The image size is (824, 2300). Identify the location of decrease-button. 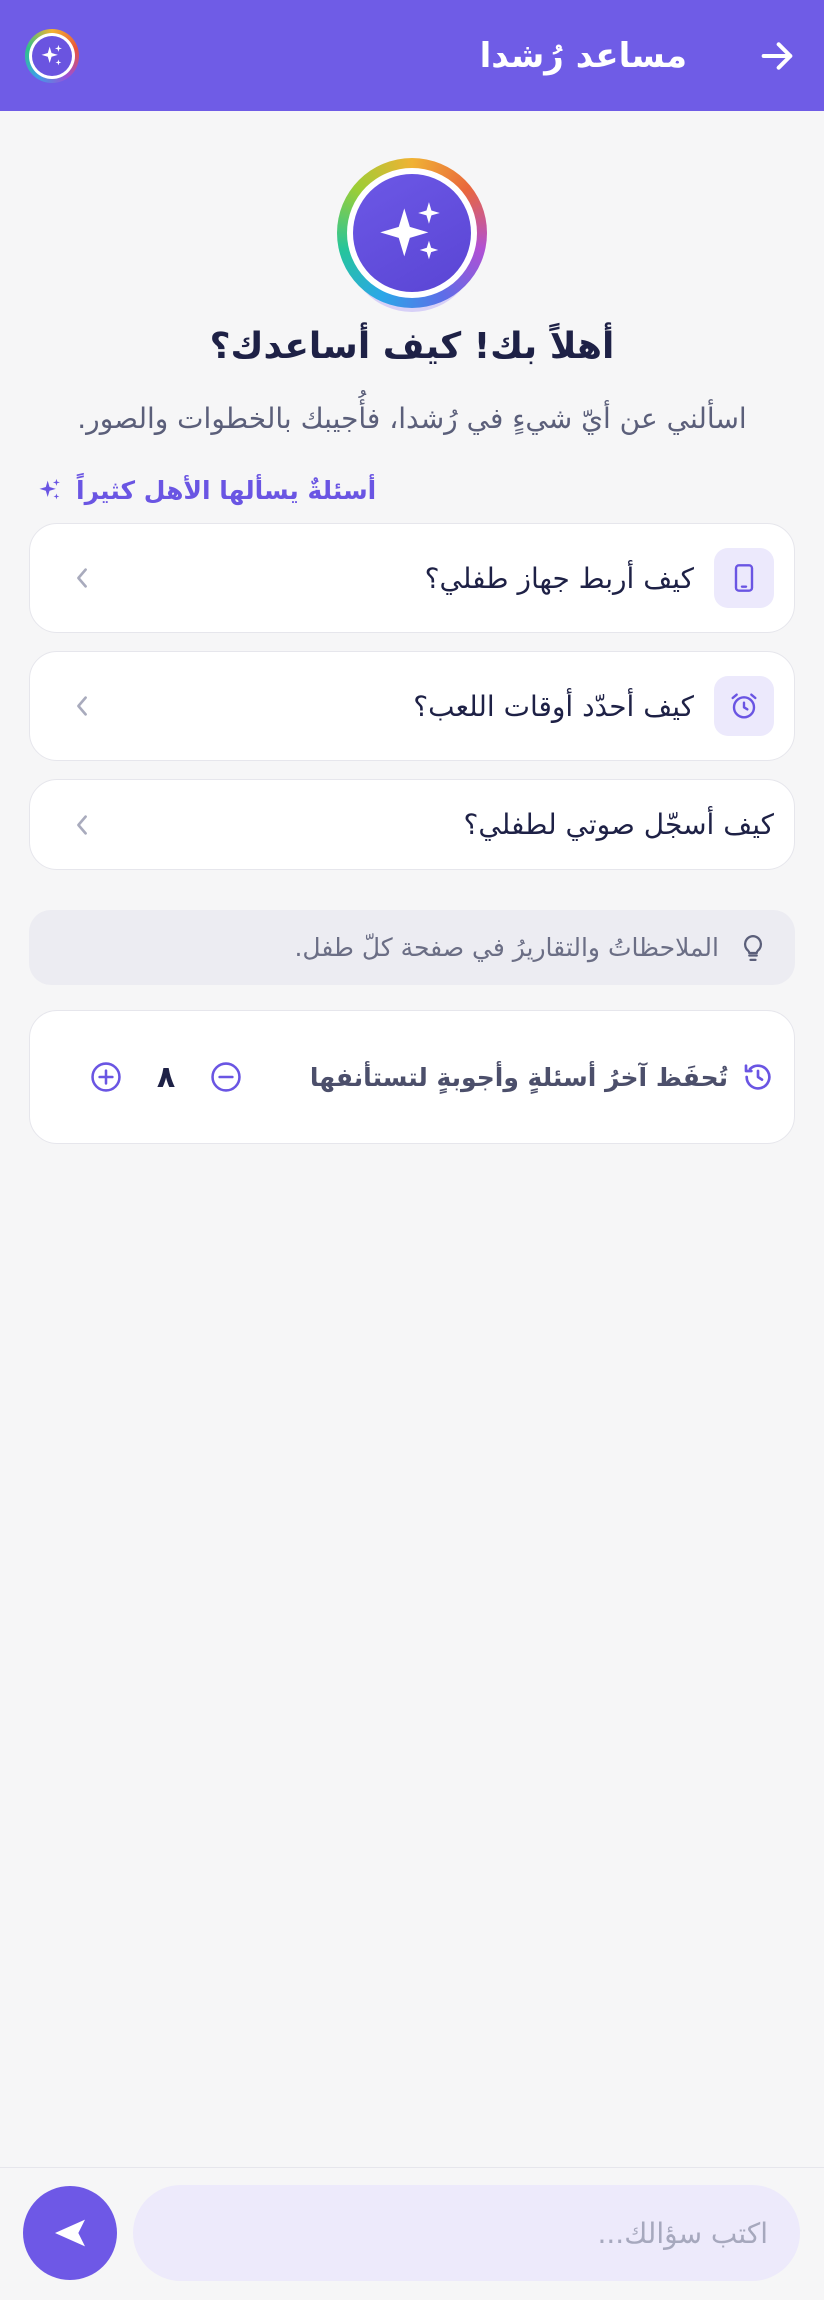
(226, 1077).